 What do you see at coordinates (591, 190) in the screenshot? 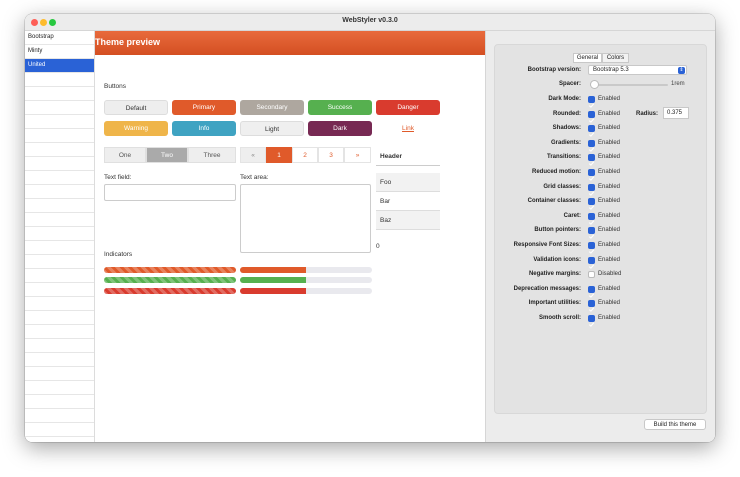
I see `grid-classes-checkbox` at bounding box center [591, 190].